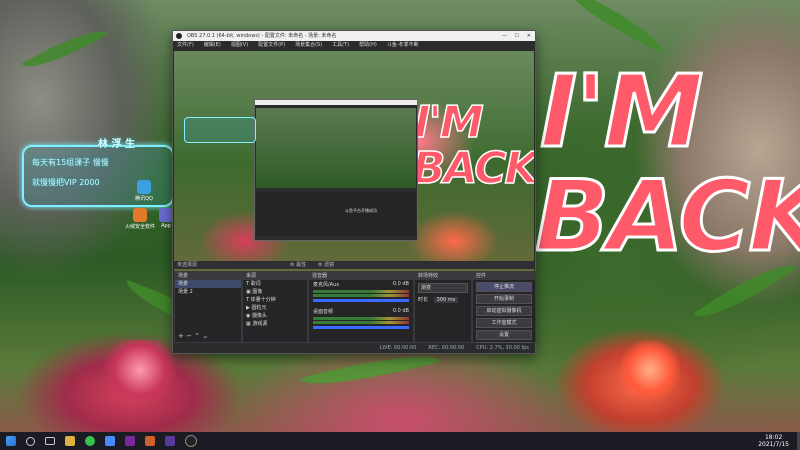 The image size is (800, 450). Describe the element at coordinates (443, 288) in the screenshot. I see `transition-select: 渐变` at that location.